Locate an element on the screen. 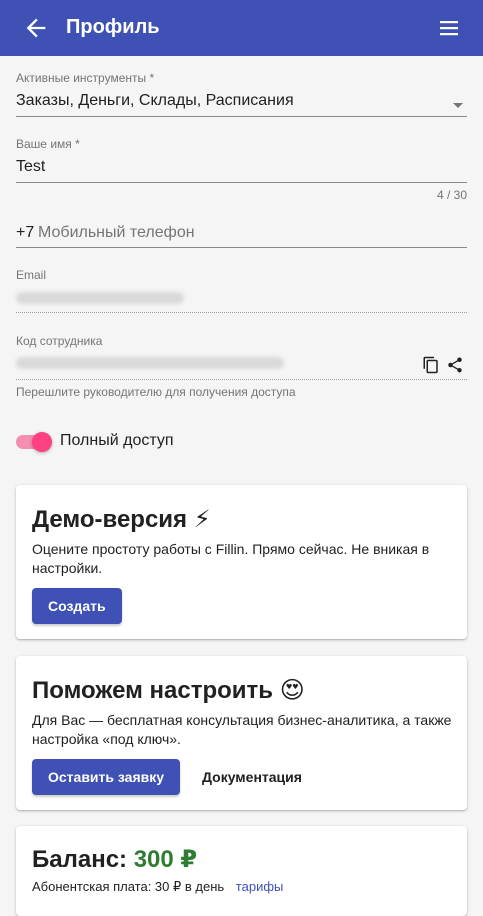 Image resolution: width=483 pixels, height=916 pixels. name-char-counter: 4 / 30 is located at coordinates (451, 195).